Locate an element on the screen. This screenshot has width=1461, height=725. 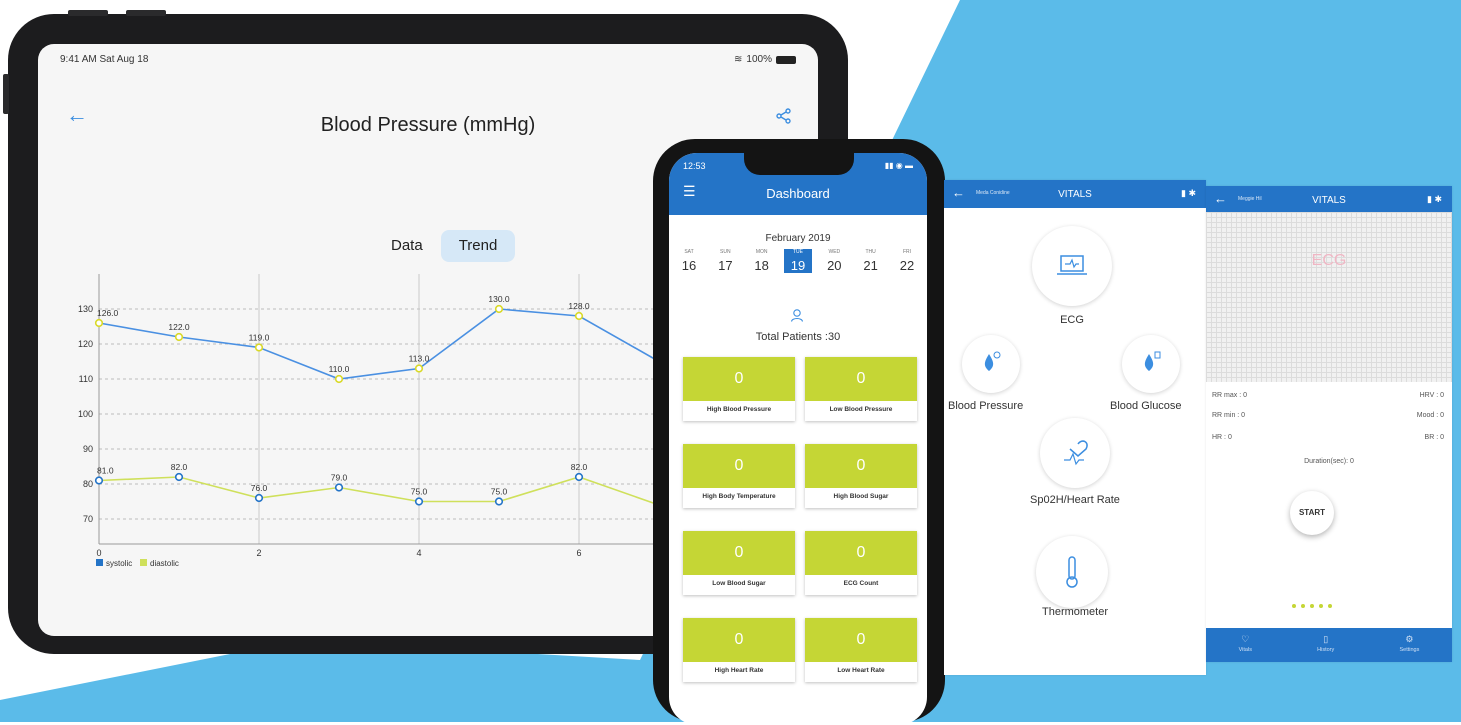
dashboard-title: Dashboard is located at coordinates (798, 193).